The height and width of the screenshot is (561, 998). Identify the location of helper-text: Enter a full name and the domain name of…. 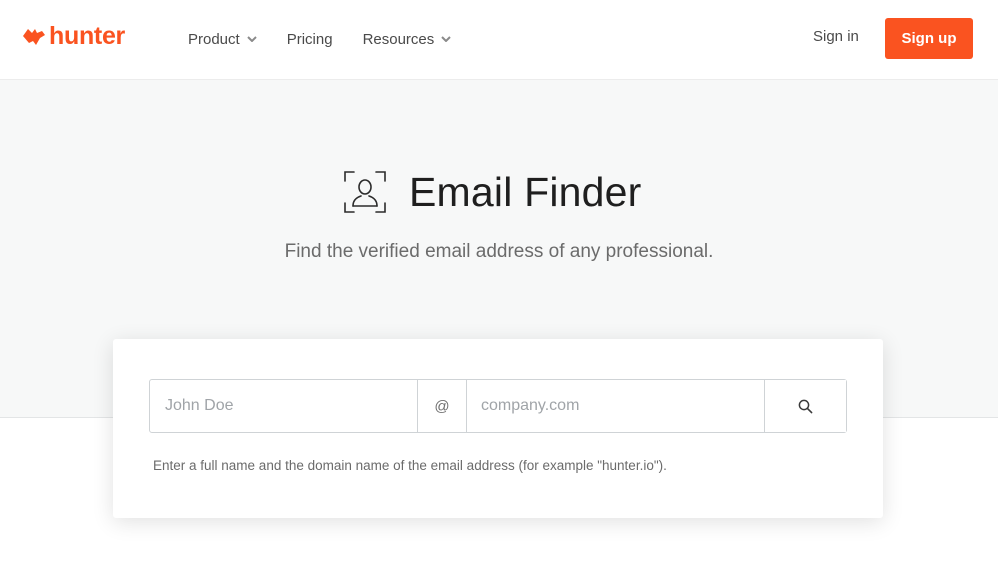
(410, 465).